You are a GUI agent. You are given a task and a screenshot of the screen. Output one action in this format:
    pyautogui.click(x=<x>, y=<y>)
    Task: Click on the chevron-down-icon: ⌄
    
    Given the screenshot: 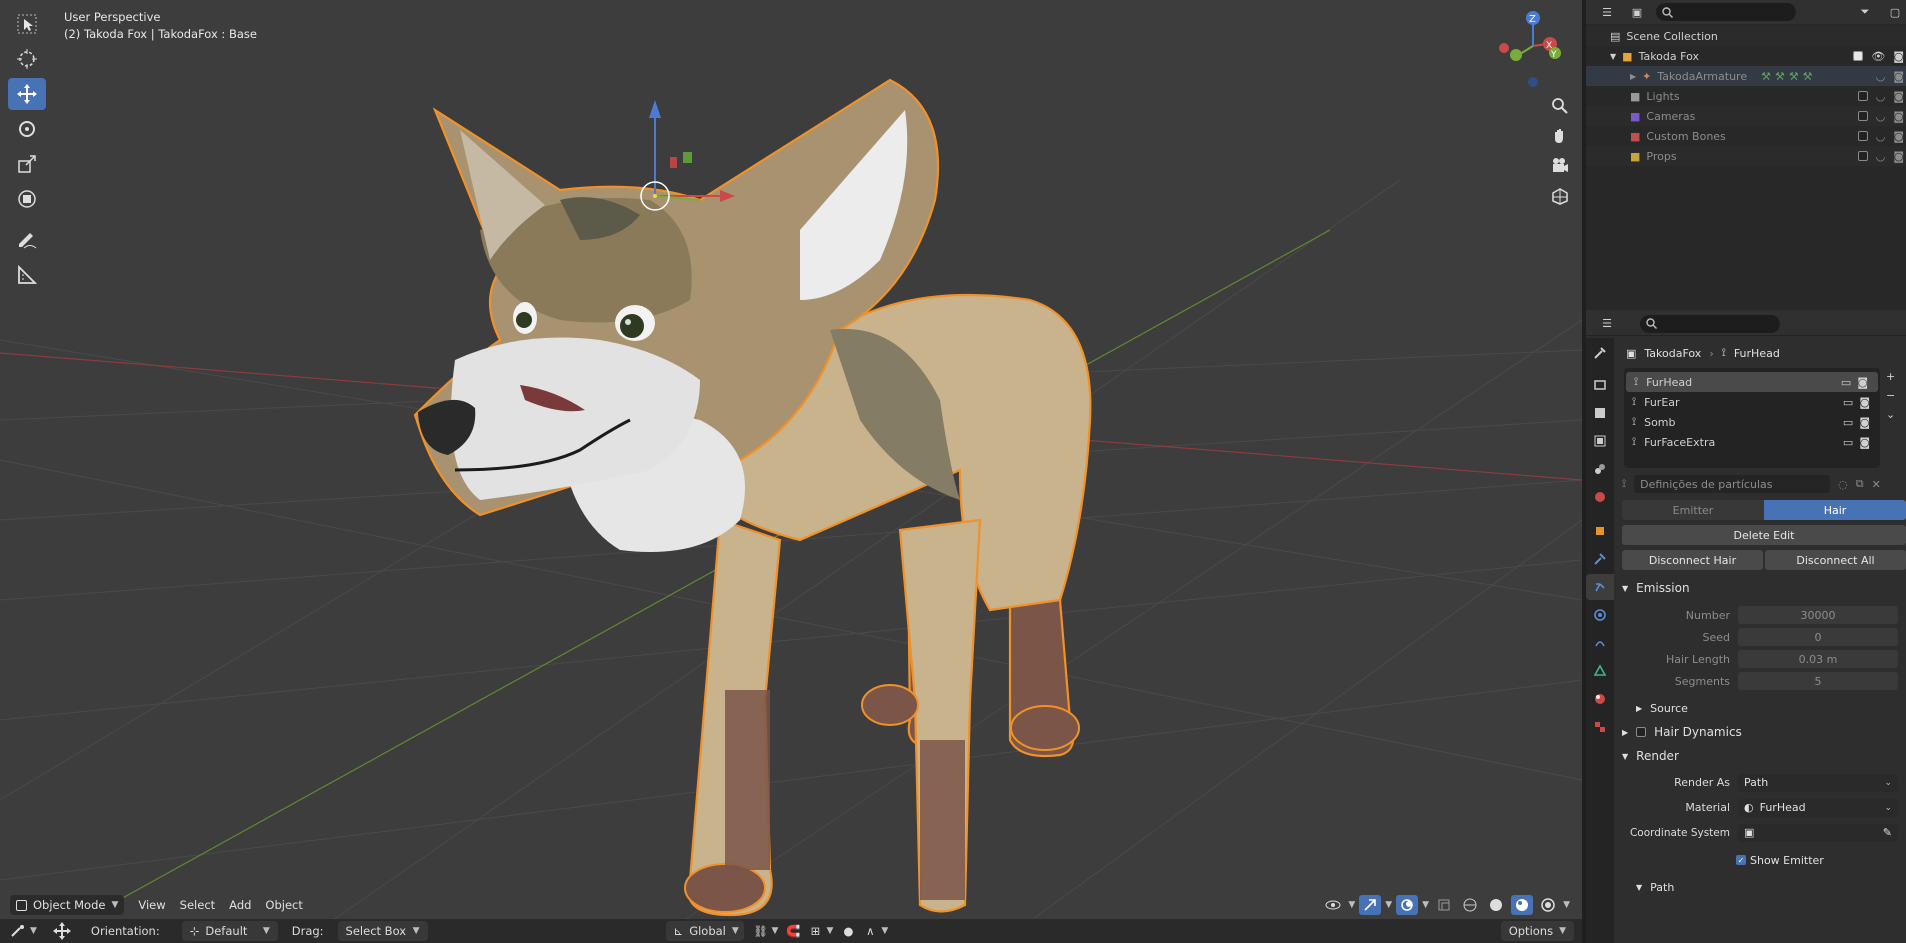 What is the action you would take?
    pyautogui.click(x=1894, y=414)
    